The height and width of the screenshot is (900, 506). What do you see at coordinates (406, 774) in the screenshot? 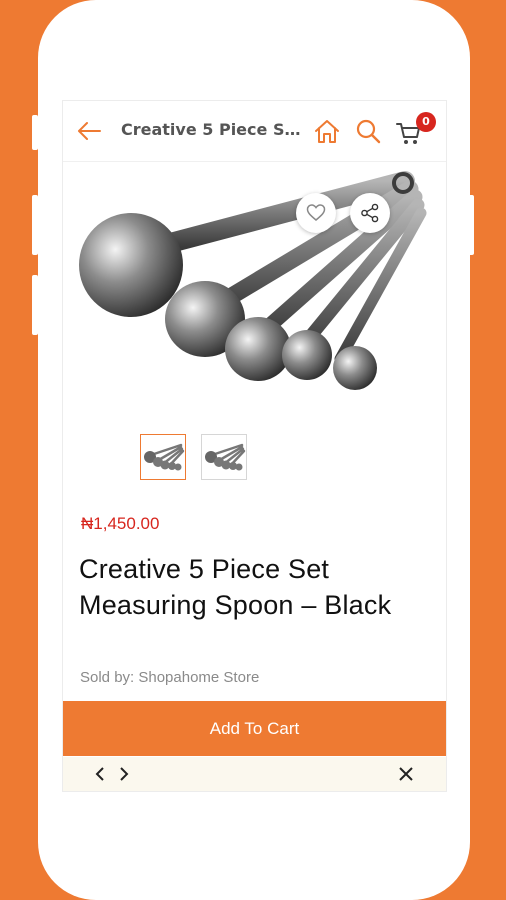
I see `close-icon` at bounding box center [406, 774].